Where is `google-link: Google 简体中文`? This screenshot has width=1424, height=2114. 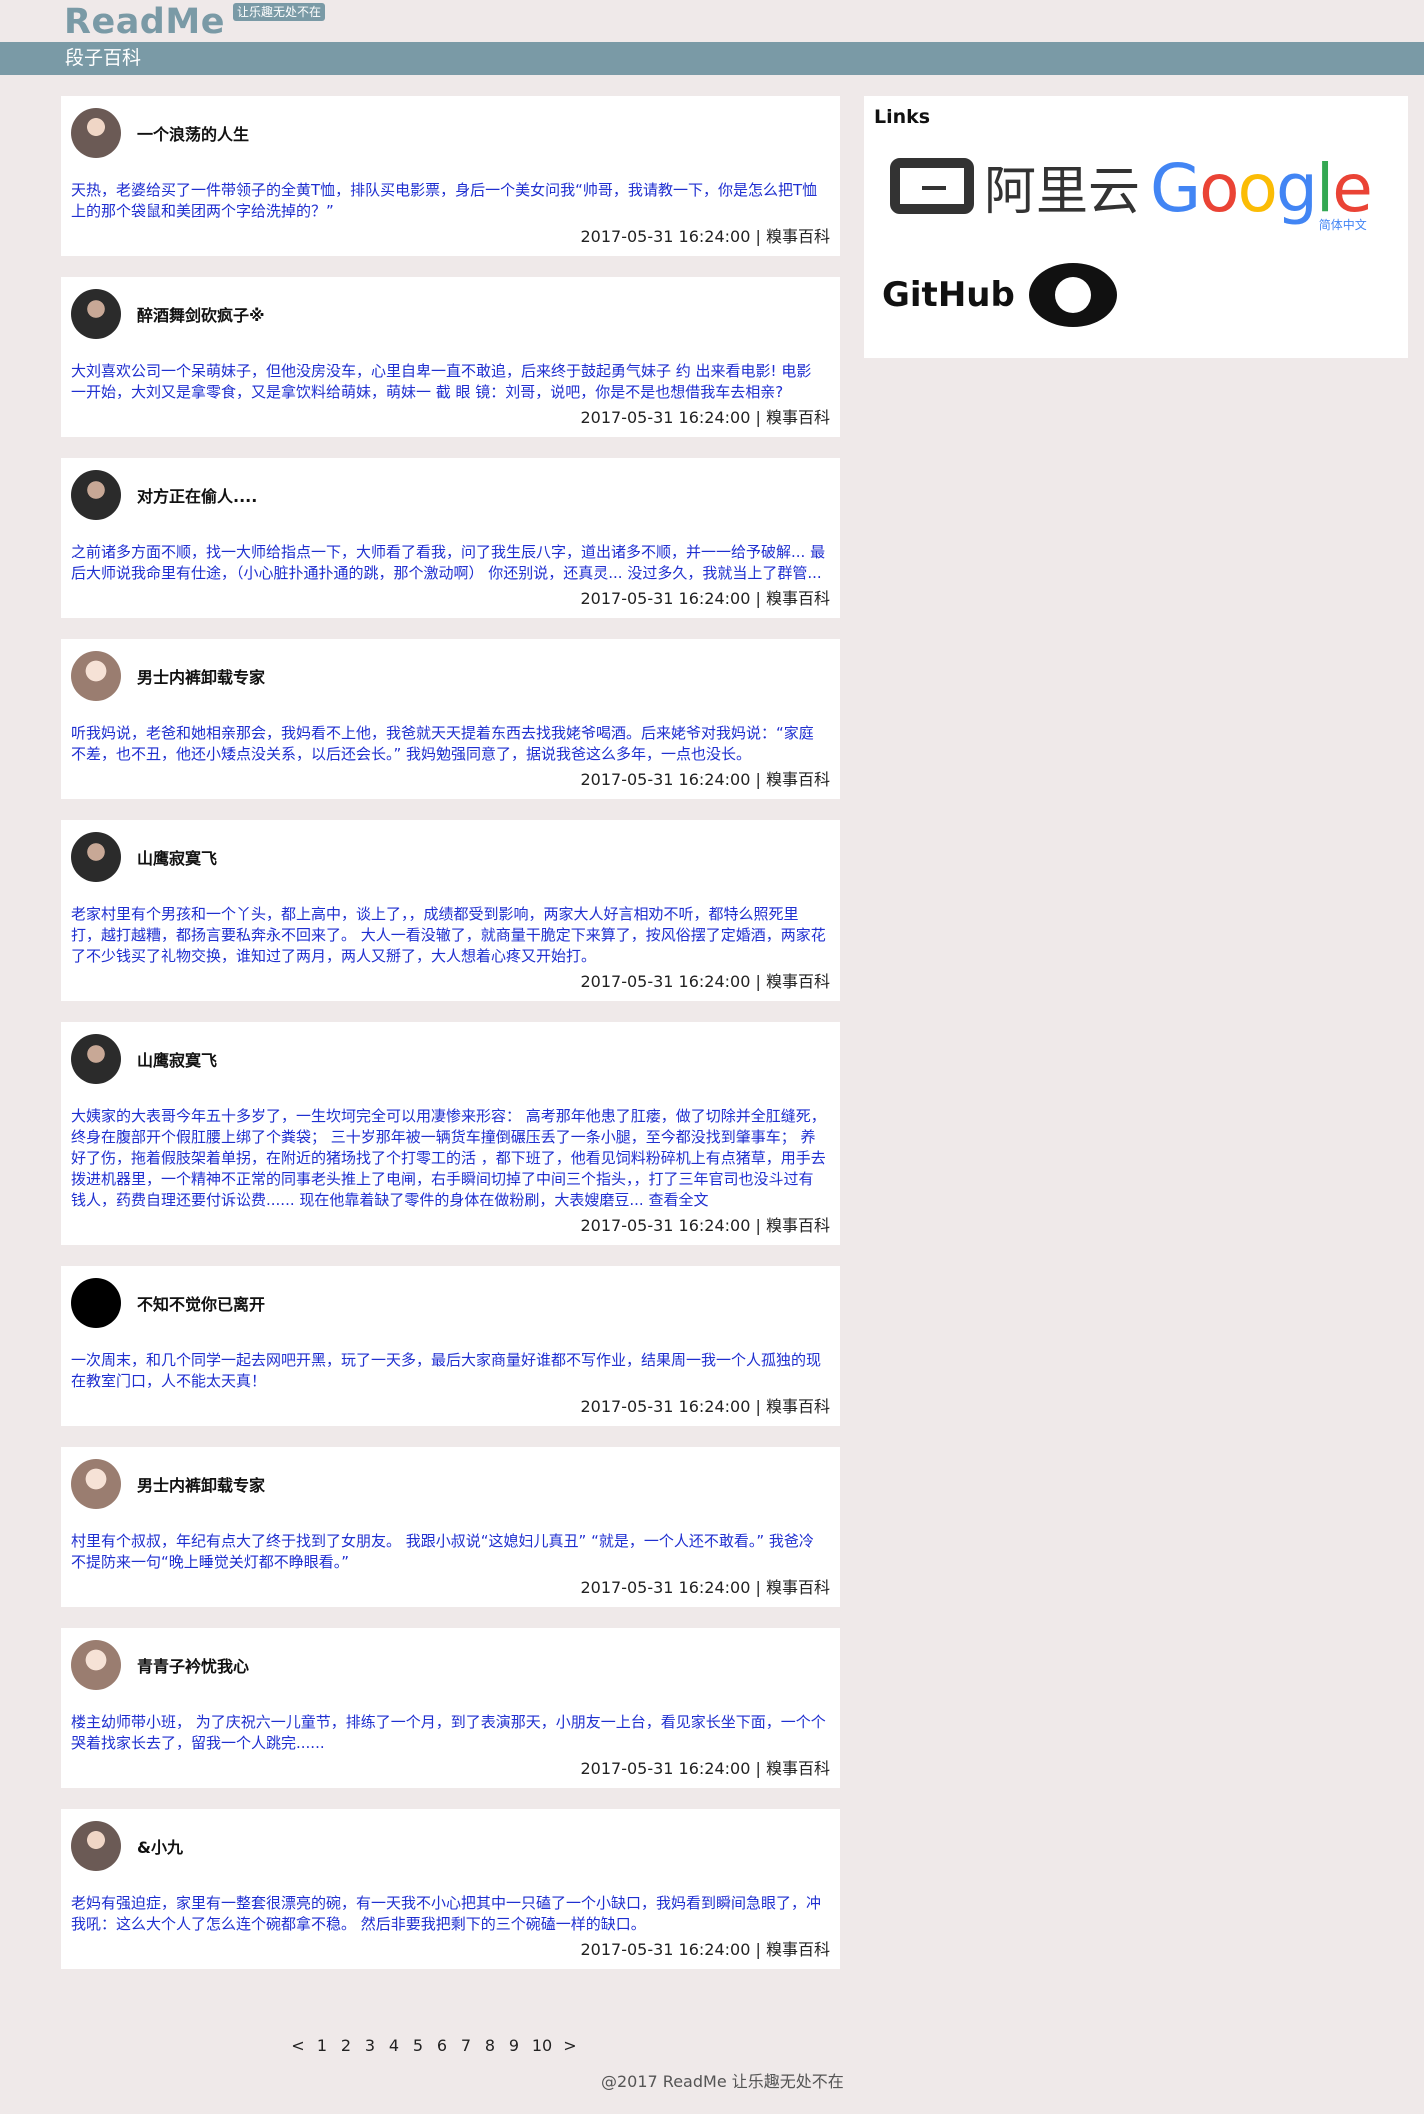 google-link: Google 简体中文 is located at coordinates (1261, 191).